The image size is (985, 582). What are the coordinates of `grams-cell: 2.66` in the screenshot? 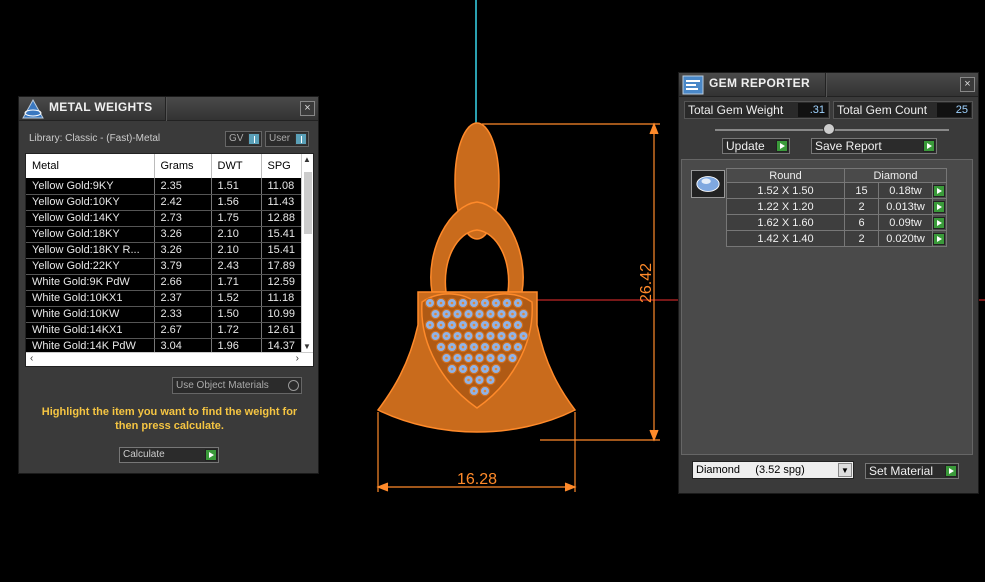 It's located at (183, 282).